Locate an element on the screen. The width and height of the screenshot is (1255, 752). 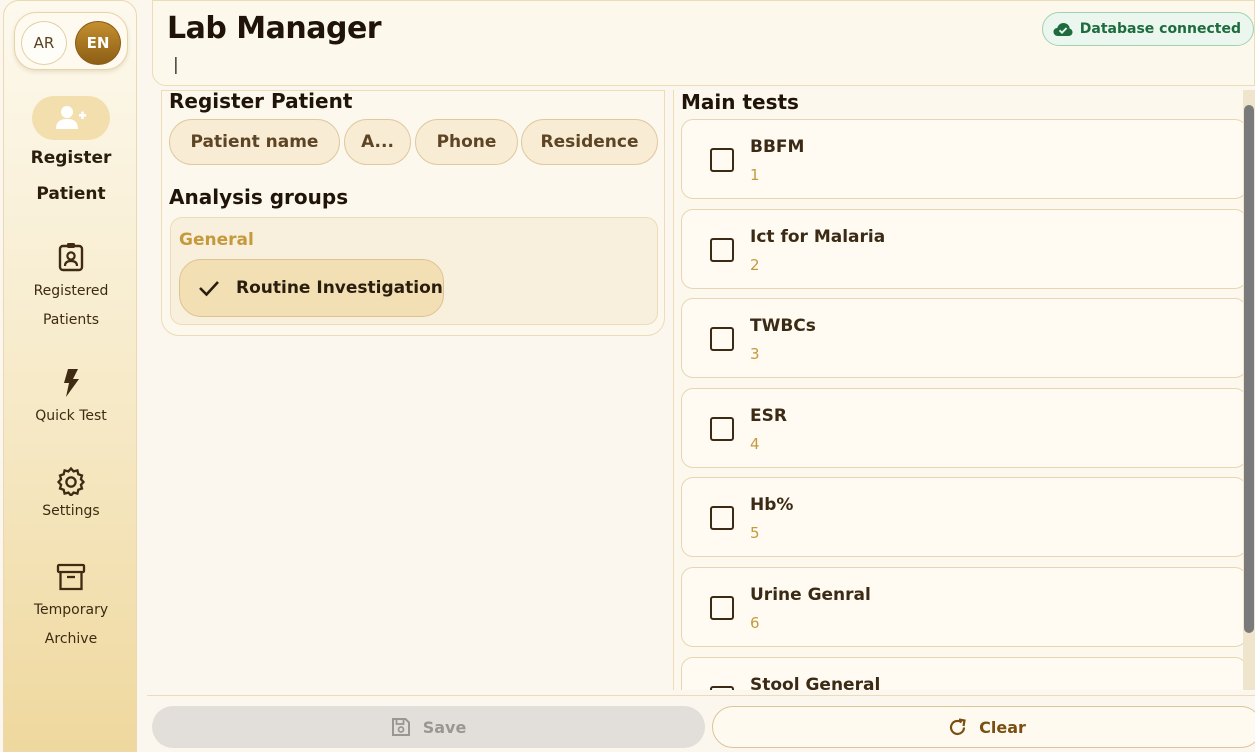
sidebar-item-label: Quick Test is located at coordinates (71, 416).